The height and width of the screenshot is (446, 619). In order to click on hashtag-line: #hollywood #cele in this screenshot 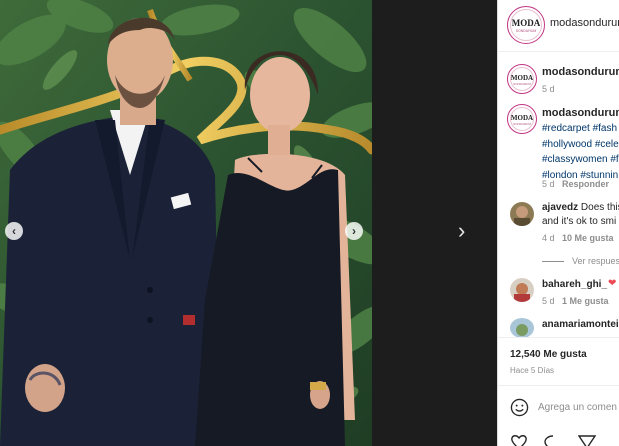, I will do `click(580, 145)`.